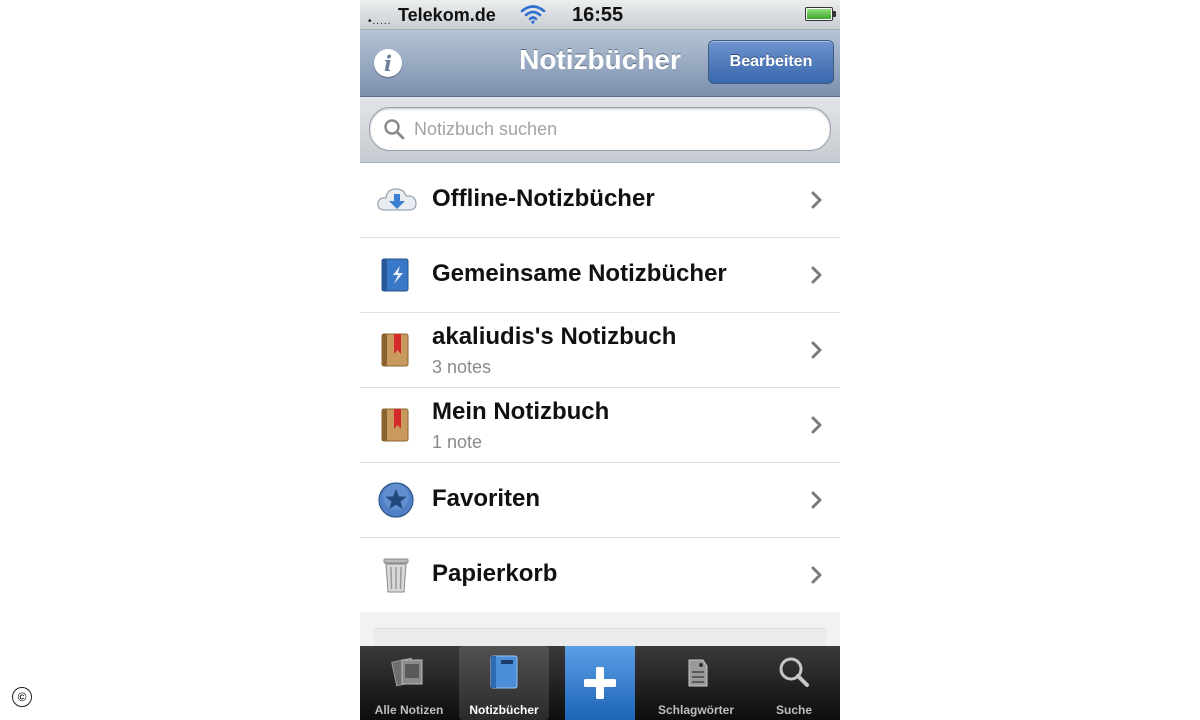 The width and height of the screenshot is (1200, 720). I want to click on status-bar: •..... Telekom.de 16:55, so click(600, 15).